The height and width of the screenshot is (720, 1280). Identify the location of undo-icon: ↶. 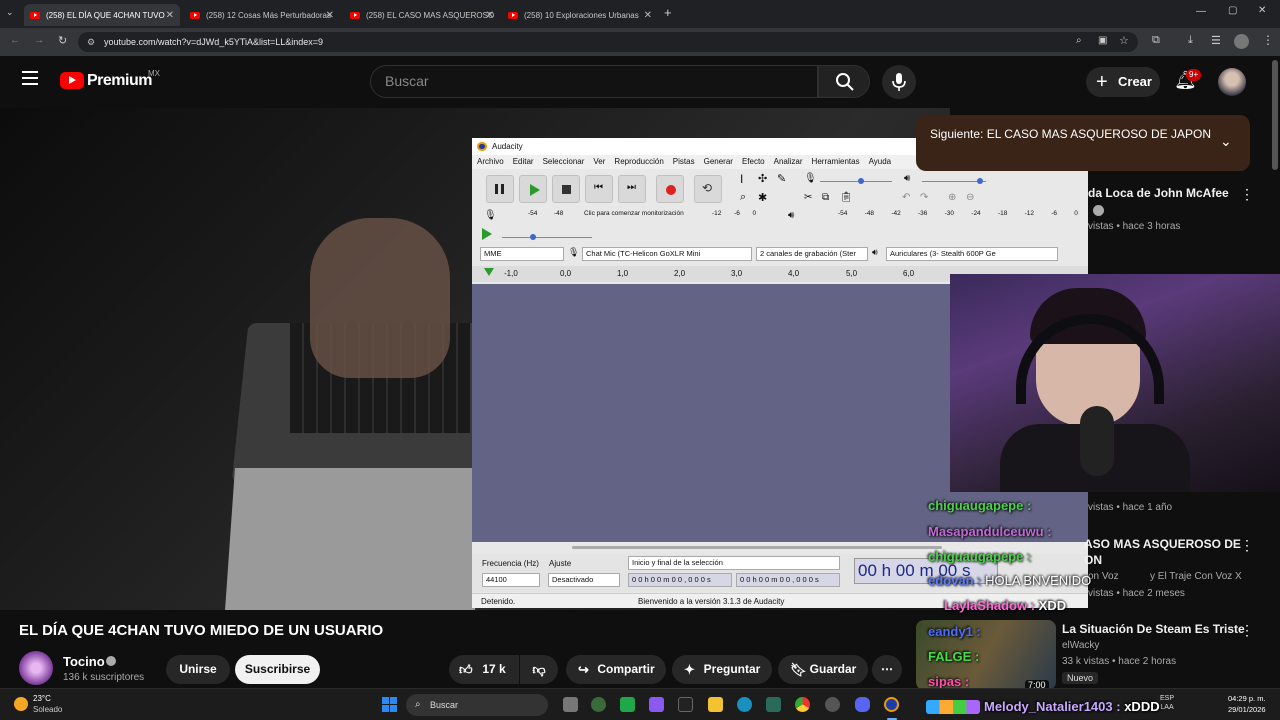
(906, 197).